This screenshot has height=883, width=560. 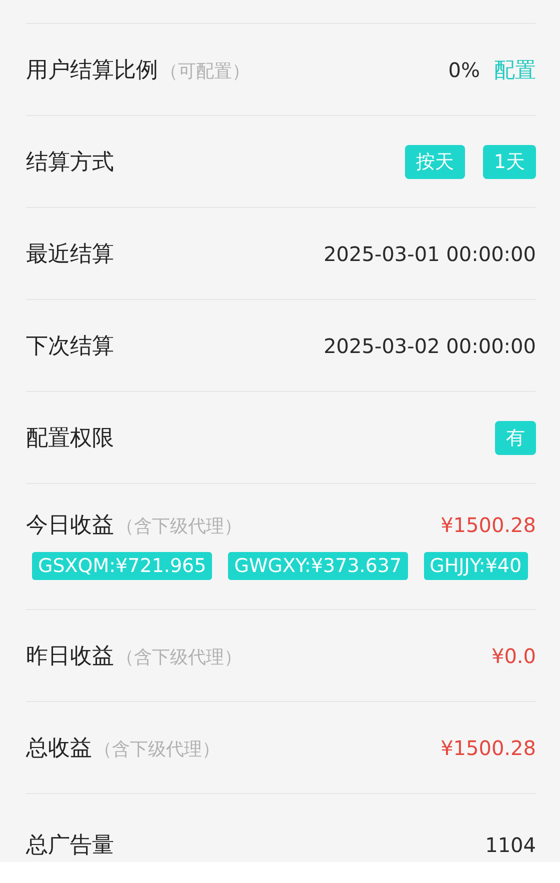 I want to click on row-label: 结算方式, so click(x=70, y=162).